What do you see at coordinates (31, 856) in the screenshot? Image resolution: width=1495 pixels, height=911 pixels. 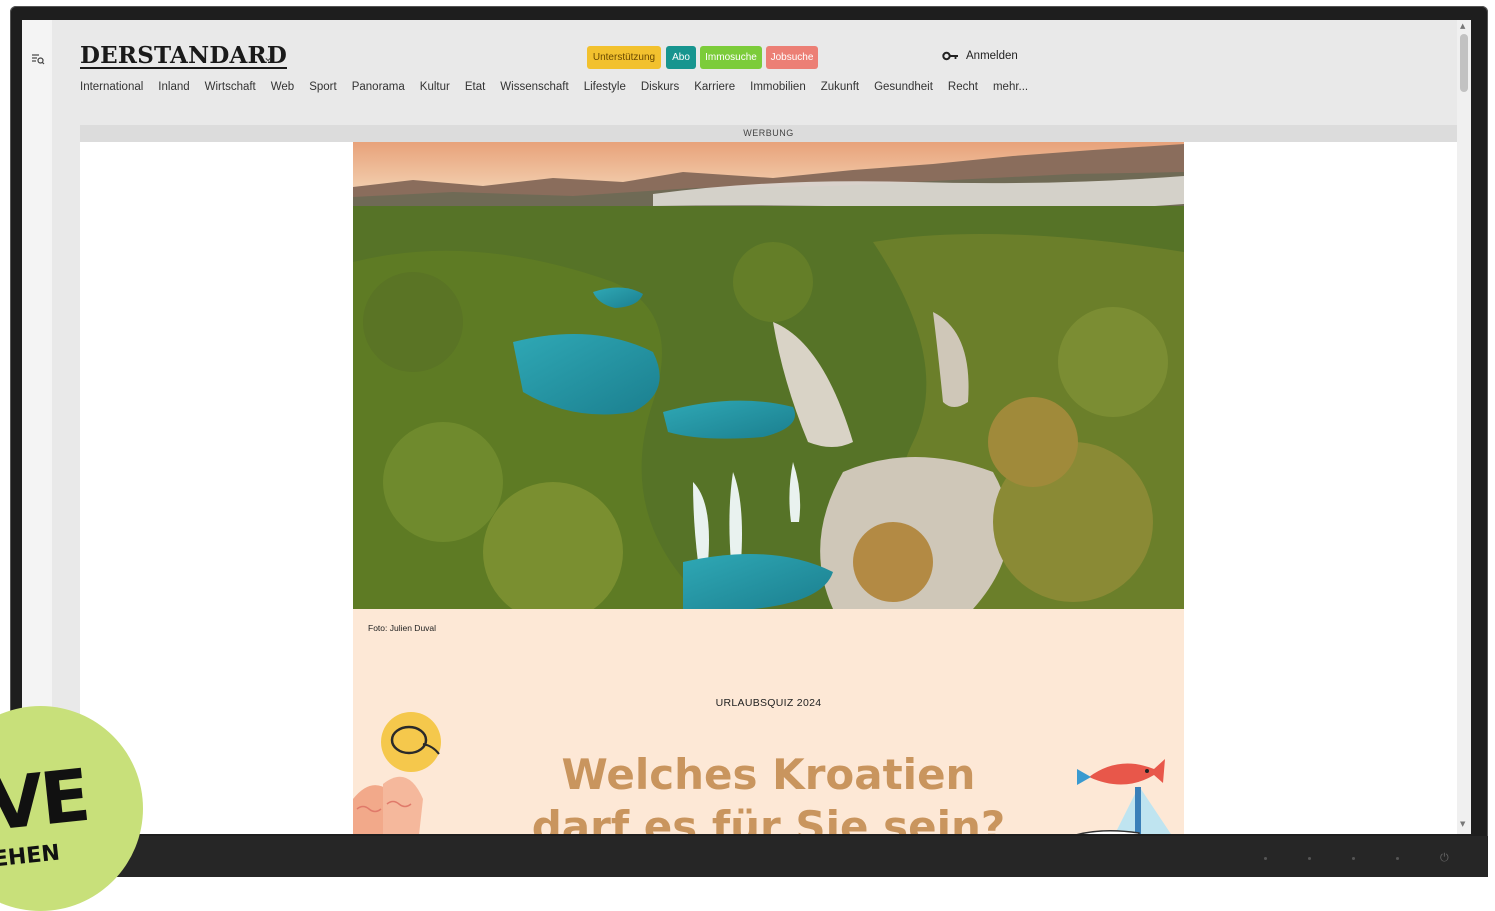 I see `badge-small-text: EHEN` at bounding box center [31, 856].